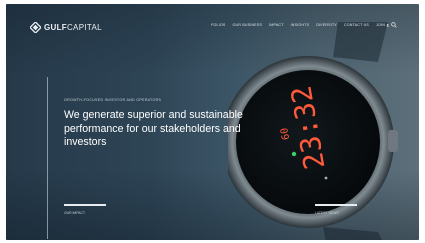  I want to click on nav-item-insights: INSIGHTS, so click(300, 25).